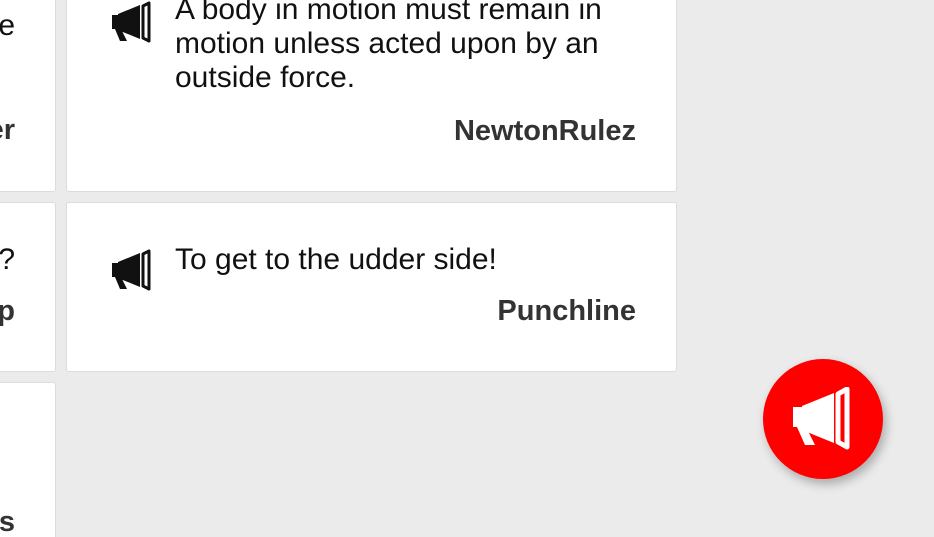  Describe the element at coordinates (544, 131) in the screenshot. I see `quote-author: NewtonRulez` at that location.